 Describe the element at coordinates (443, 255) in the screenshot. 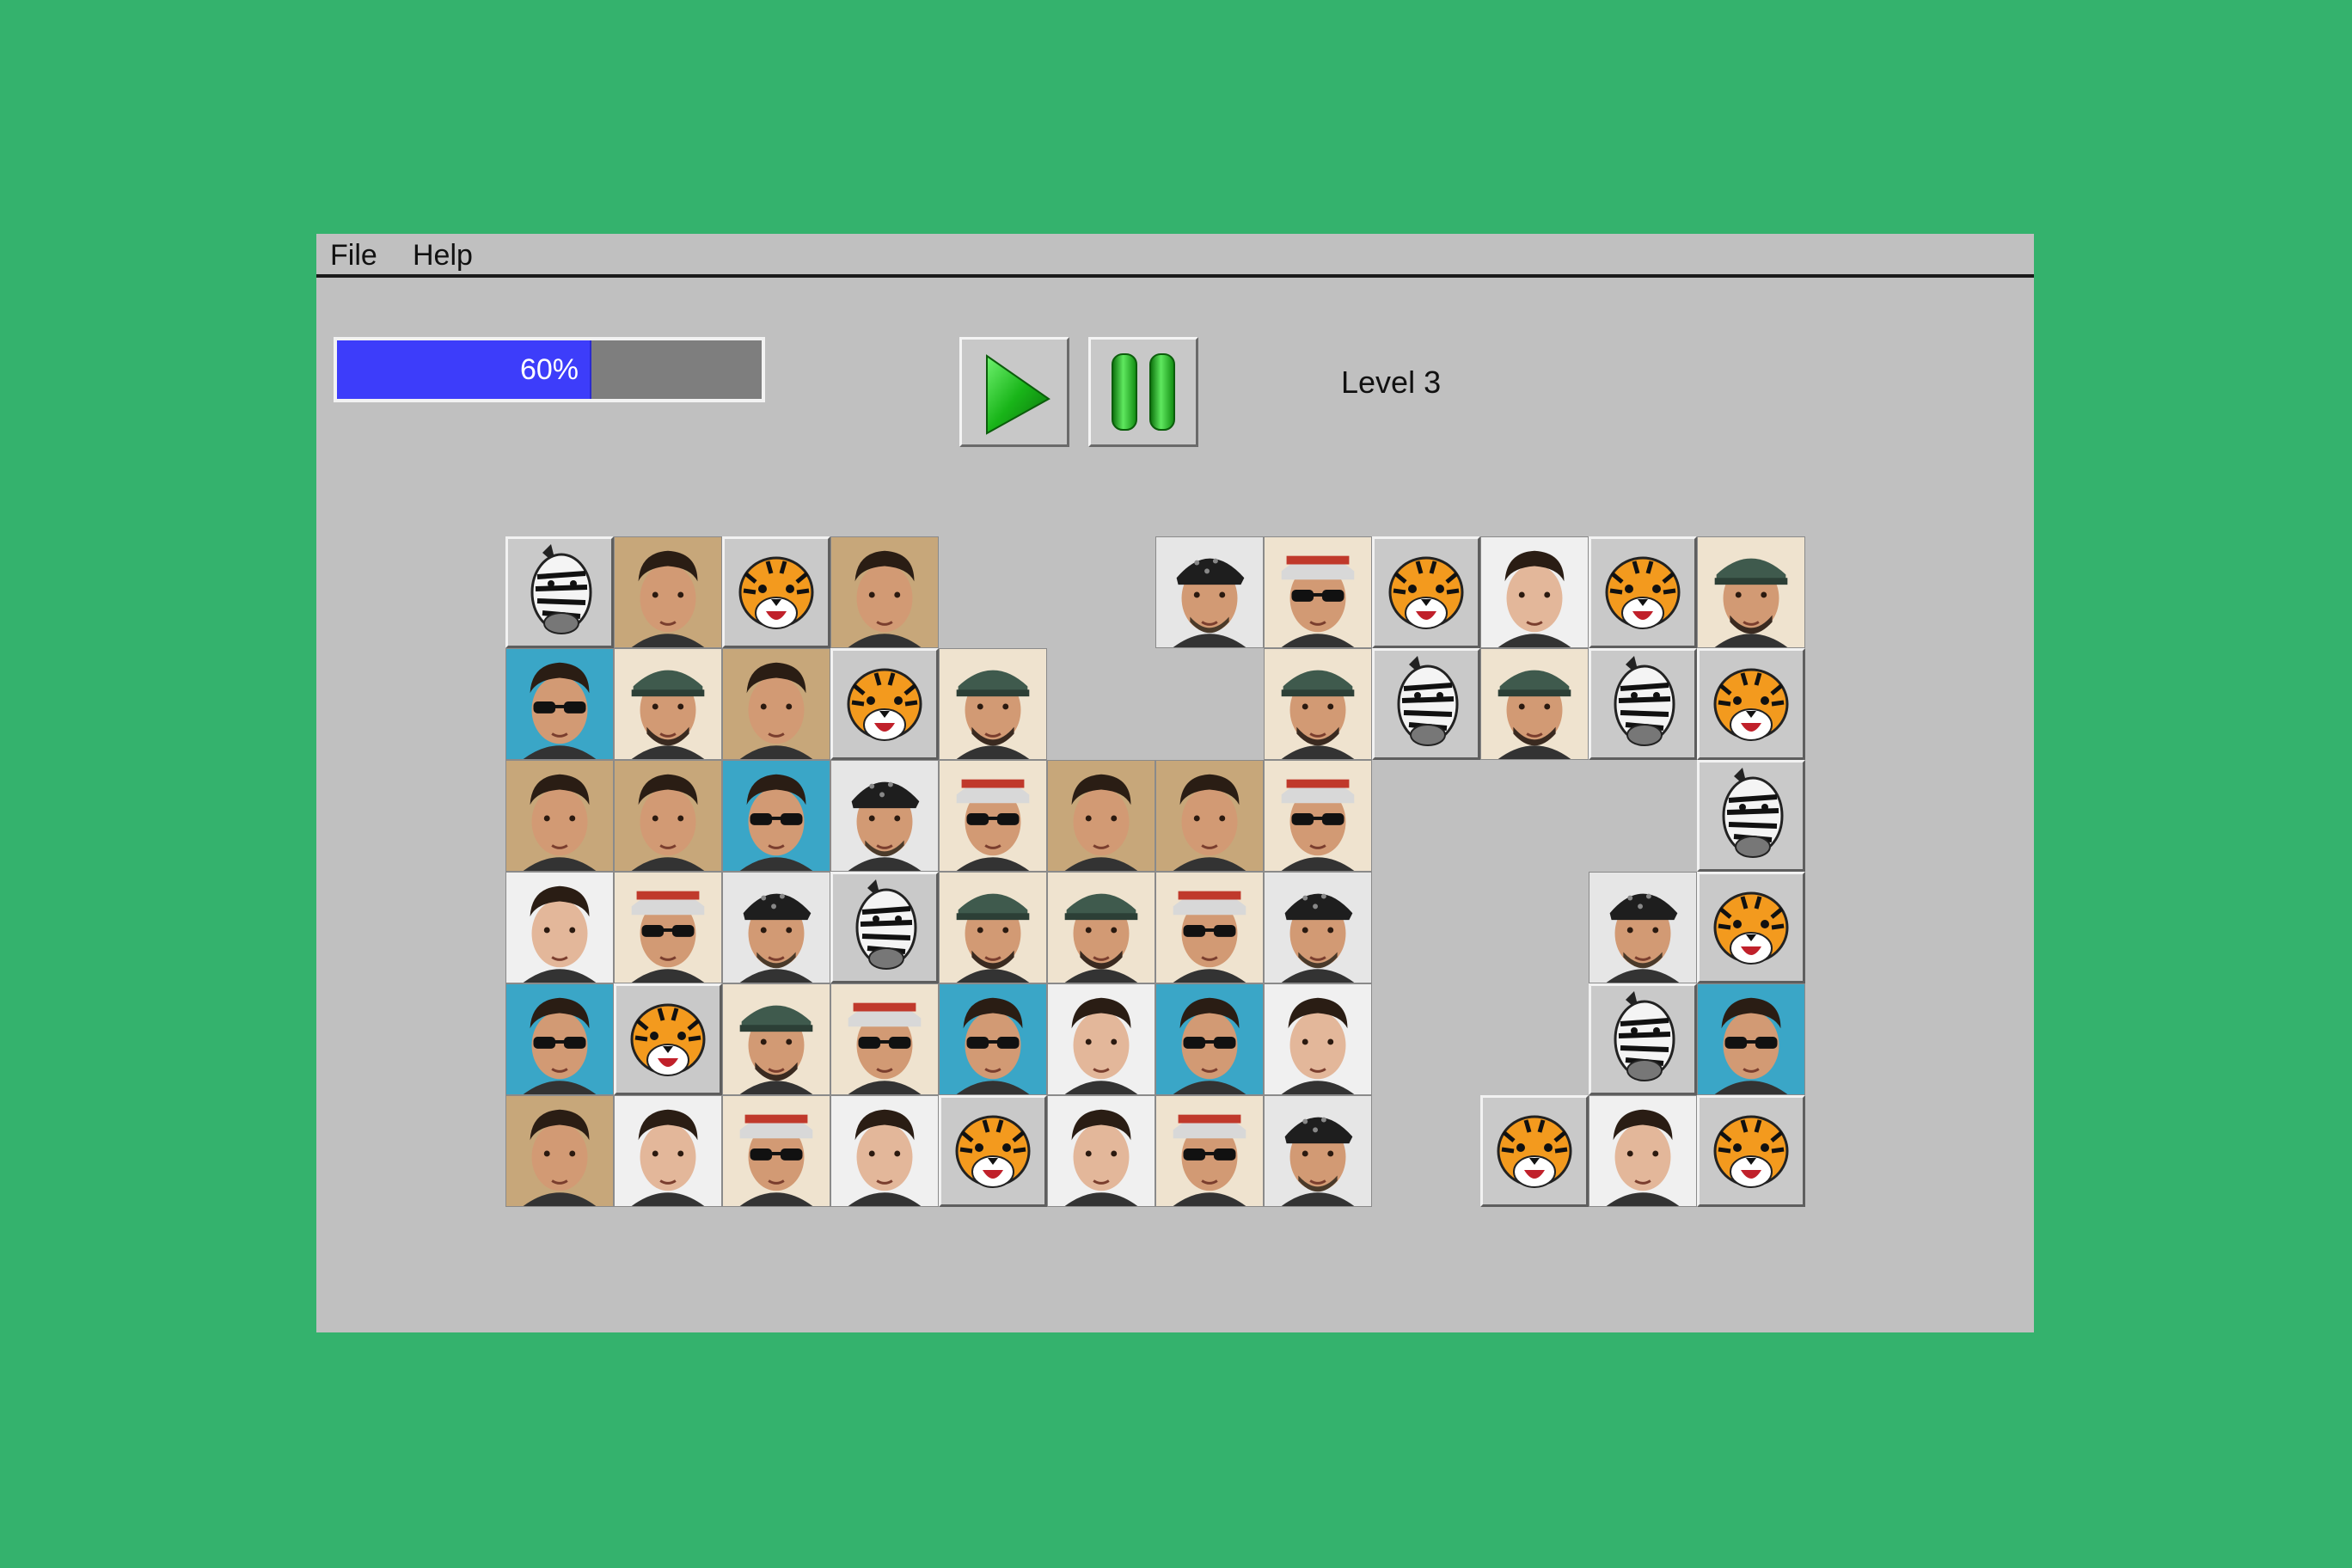

I see `menu-help: Help` at that location.